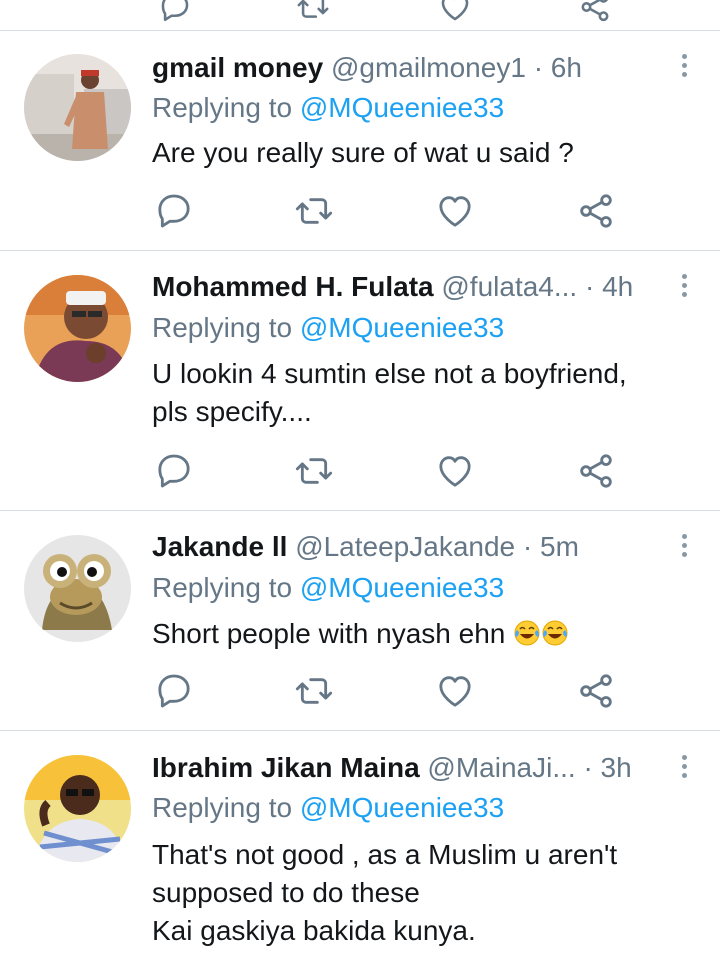 The width and height of the screenshot is (720, 968). I want to click on display-name: Mohammed H. Fulata, so click(293, 286).